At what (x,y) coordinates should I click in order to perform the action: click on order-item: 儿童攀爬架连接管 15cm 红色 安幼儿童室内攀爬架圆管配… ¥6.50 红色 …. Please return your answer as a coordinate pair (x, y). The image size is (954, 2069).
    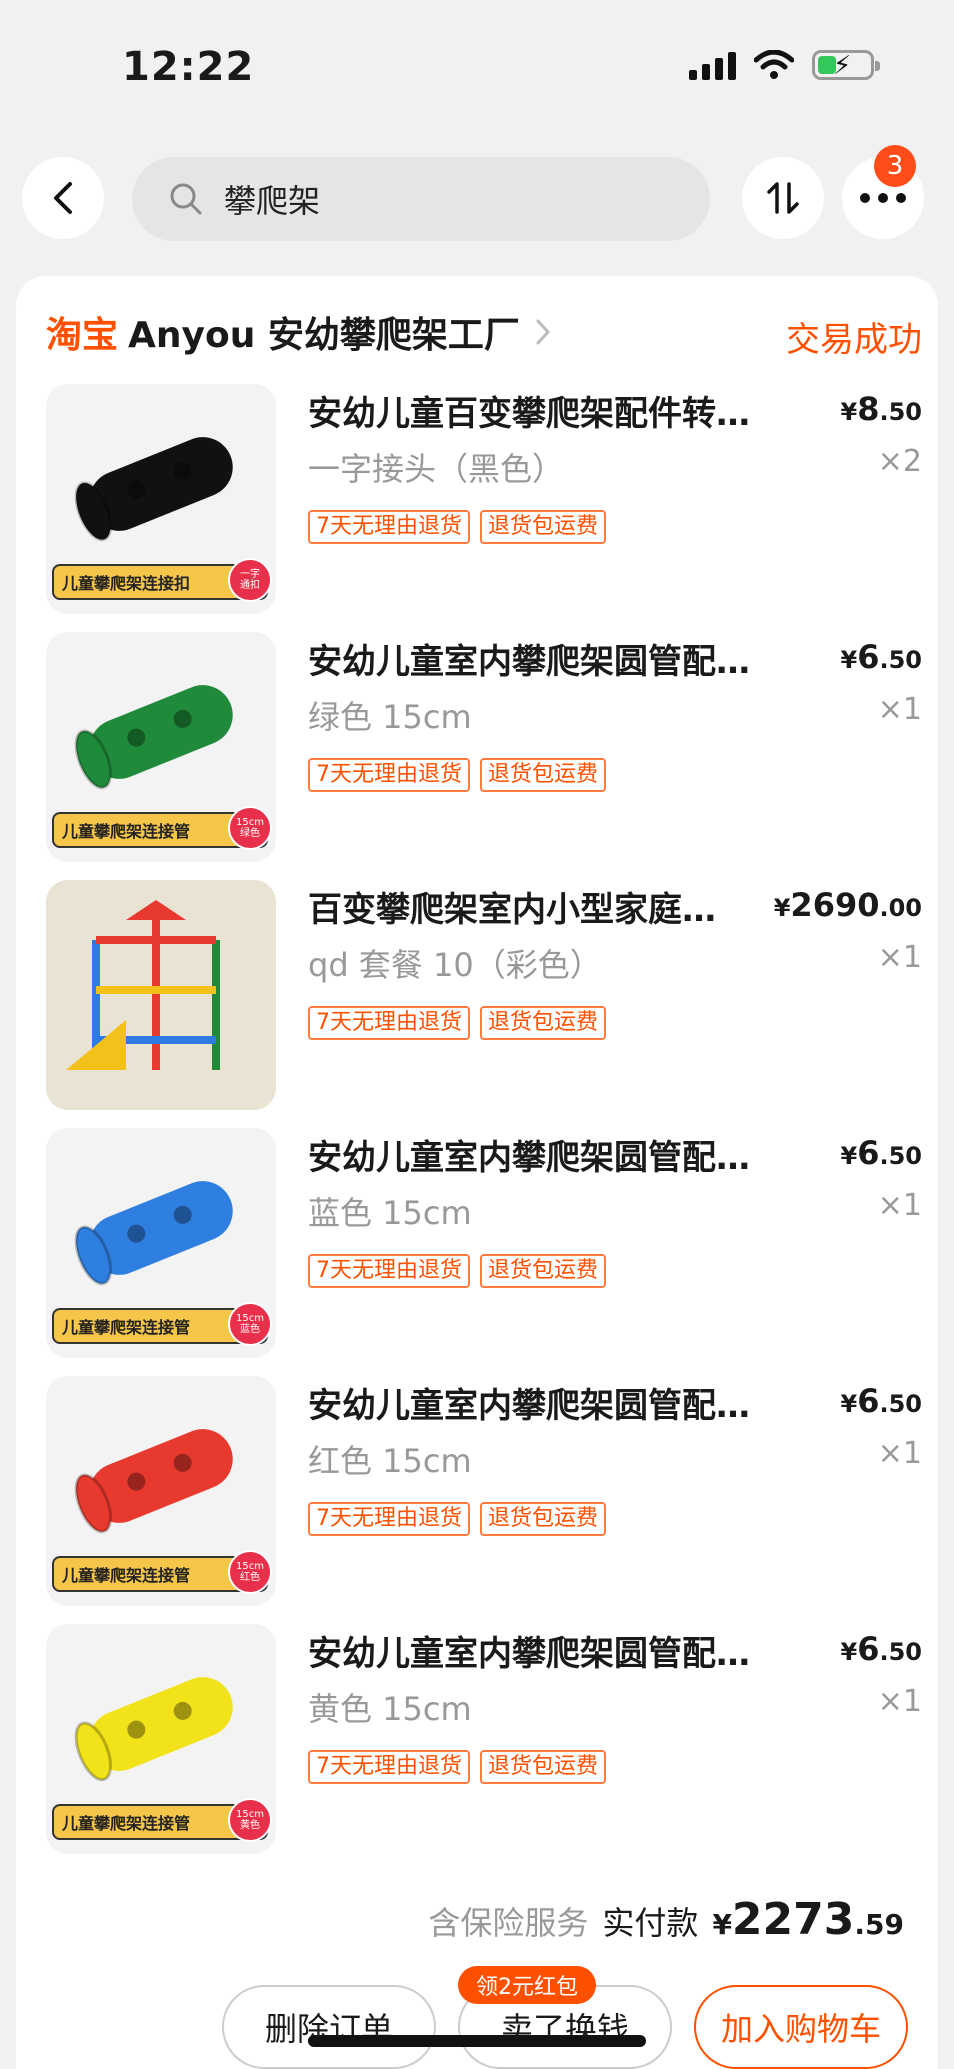
    Looking at the image, I should click on (484, 1491).